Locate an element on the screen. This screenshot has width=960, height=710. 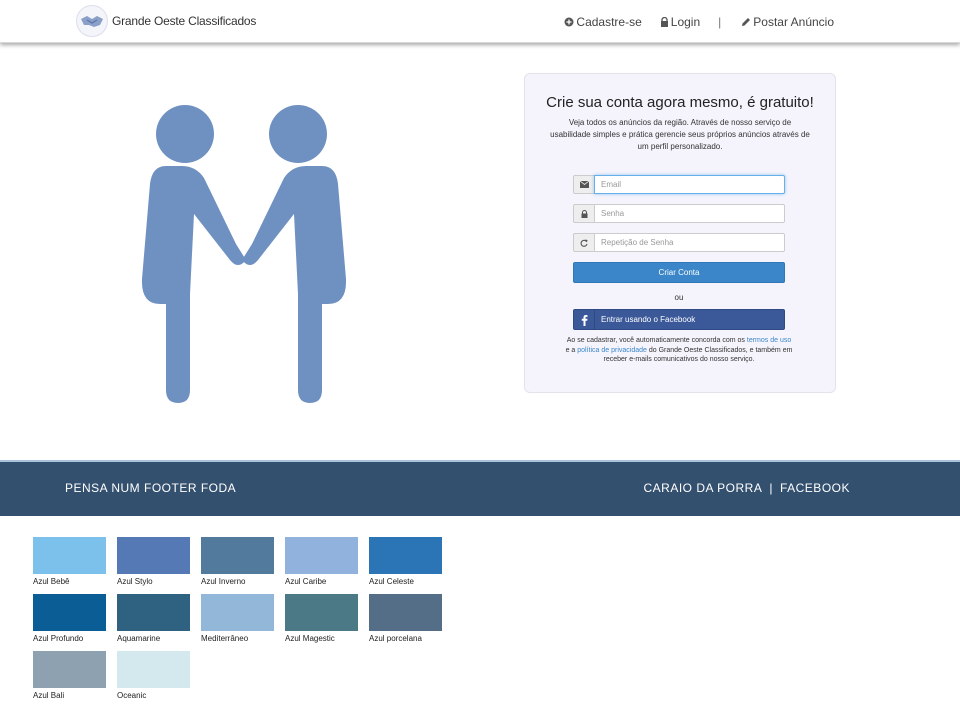
login-link-label: Login is located at coordinates (685, 22).